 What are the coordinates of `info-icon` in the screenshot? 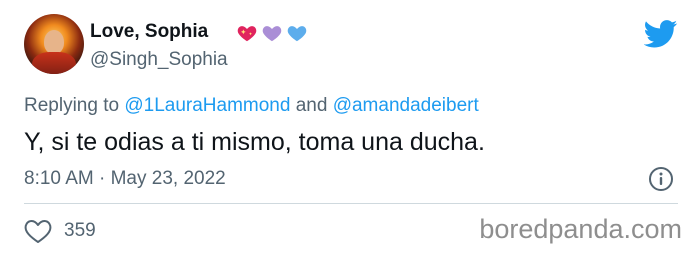 It's located at (661, 179).